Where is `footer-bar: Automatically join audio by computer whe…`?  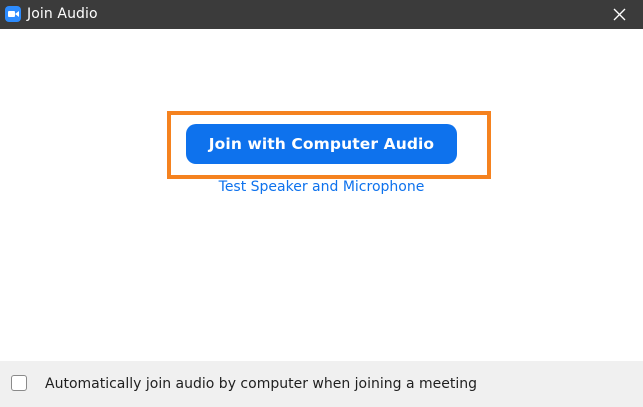
footer-bar: Automatically join audio by computer whe… is located at coordinates (321, 384).